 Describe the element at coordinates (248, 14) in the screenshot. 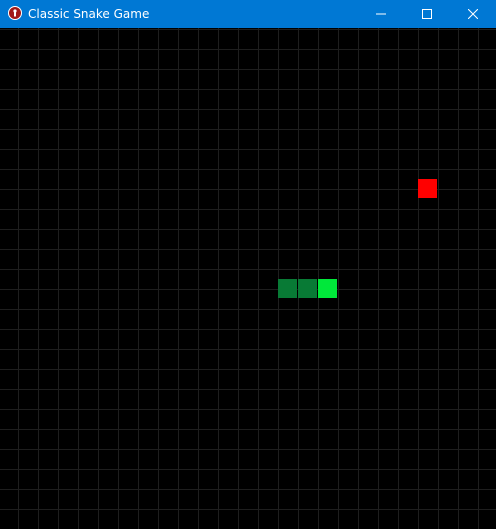

I see `title-bar: Classic Snake Game` at that location.